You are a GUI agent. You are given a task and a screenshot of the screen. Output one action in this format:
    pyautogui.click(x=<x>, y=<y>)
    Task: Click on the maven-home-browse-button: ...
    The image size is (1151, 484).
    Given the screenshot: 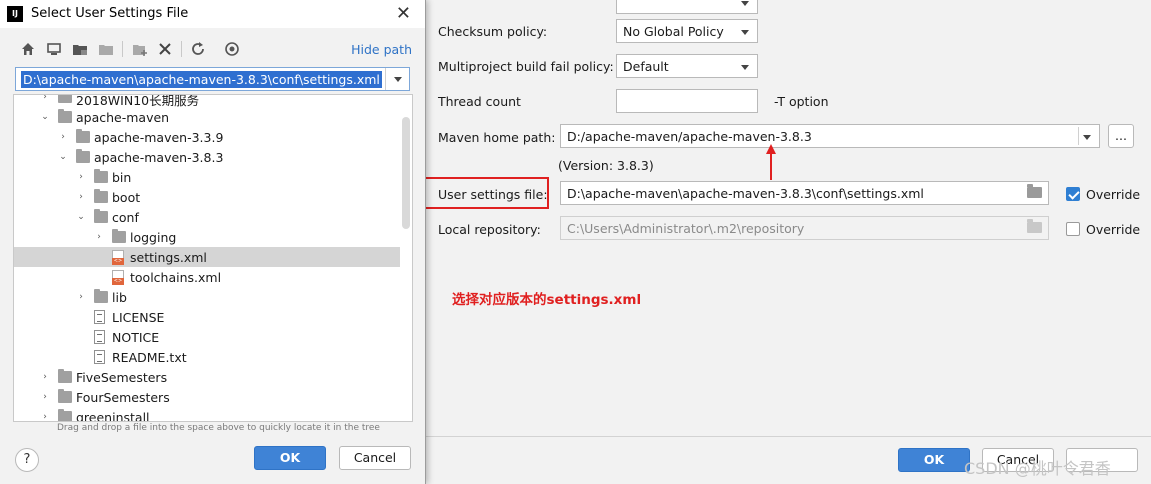 What is the action you would take?
    pyautogui.click(x=1121, y=136)
    